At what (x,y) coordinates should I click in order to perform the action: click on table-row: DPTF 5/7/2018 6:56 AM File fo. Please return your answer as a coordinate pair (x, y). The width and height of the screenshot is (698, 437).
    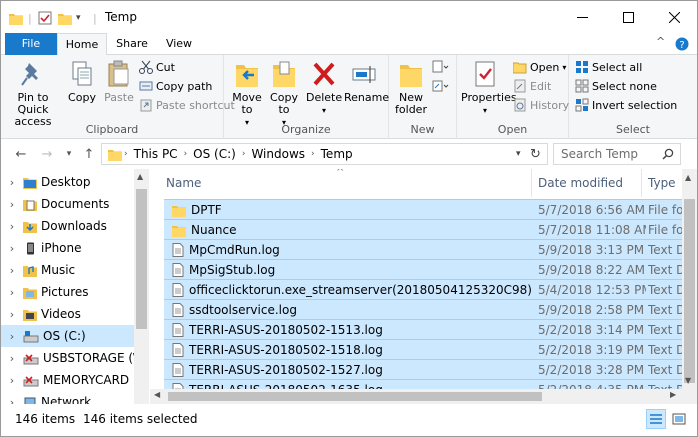
    Looking at the image, I should click on (423, 209).